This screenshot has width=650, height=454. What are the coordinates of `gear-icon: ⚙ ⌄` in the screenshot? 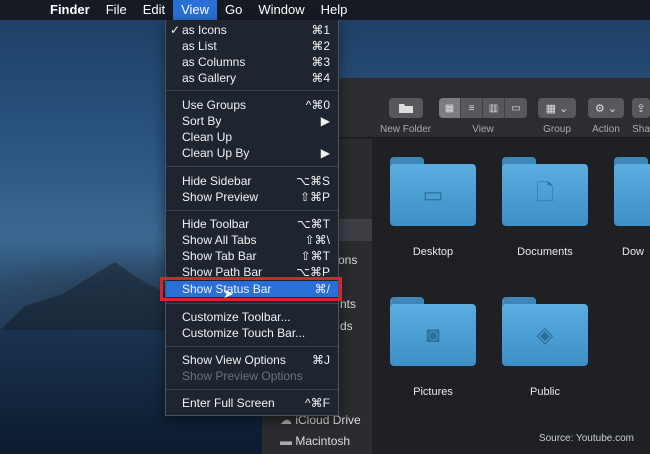 It's located at (606, 108).